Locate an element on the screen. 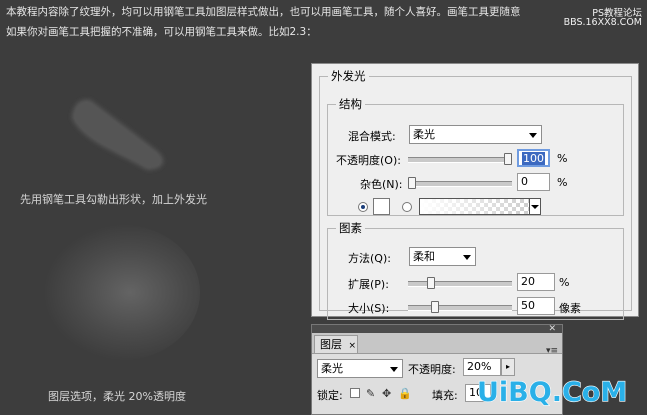  elements-legend: 图素 is located at coordinates (350, 228).